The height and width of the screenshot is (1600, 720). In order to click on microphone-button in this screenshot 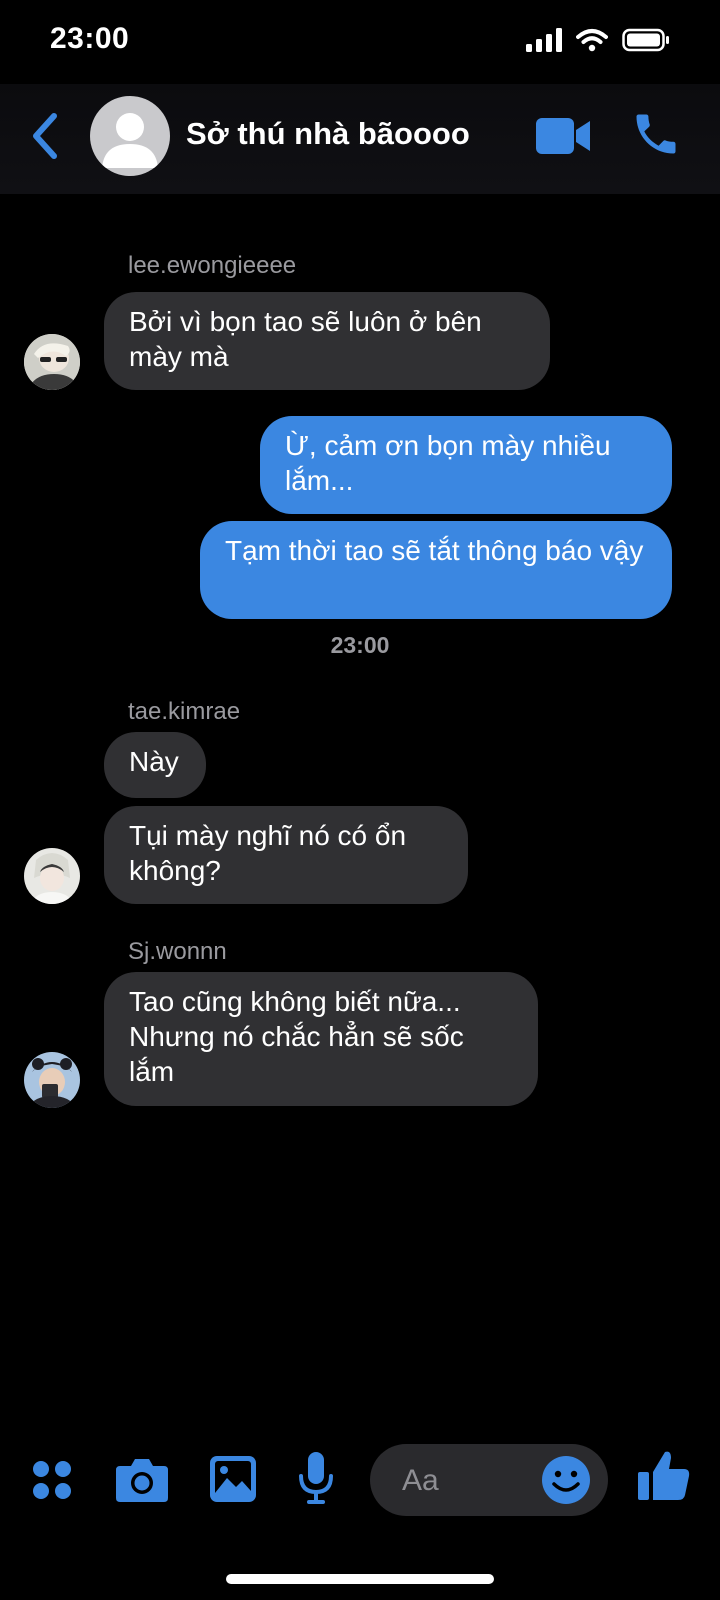, I will do `click(316, 1479)`.